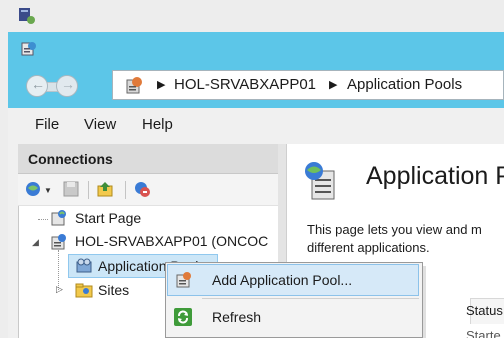 The image size is (504, 338). What do you see at coordinates (108, 218) in the screenshot?
I see `tree-item-start-page: Start Page` at bounding box center [108, 218].